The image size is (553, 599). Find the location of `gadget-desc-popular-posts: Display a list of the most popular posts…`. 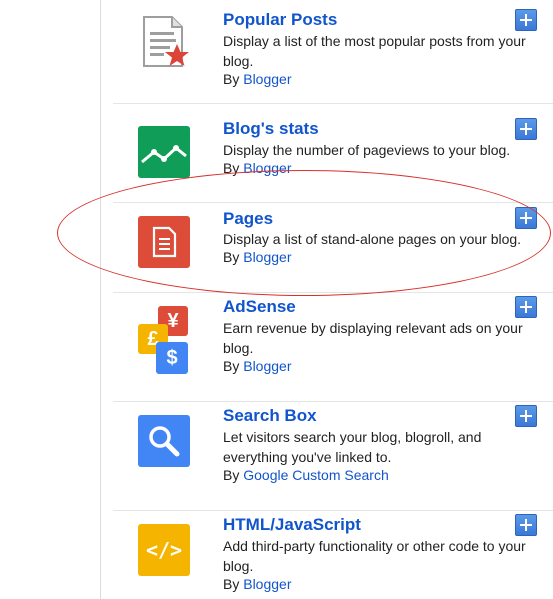

gadget-desc-popular-posts: Display a list of the most popular posts… is located at coordinates (374, 51).